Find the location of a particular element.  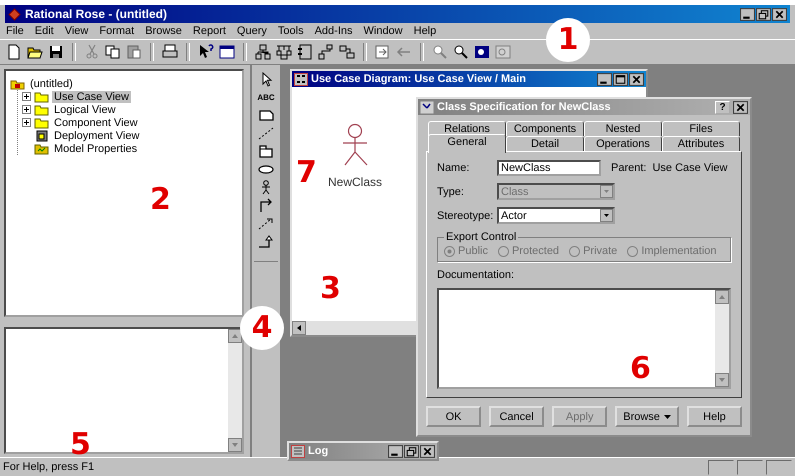

package-icon is located at coordinates (266, 151).